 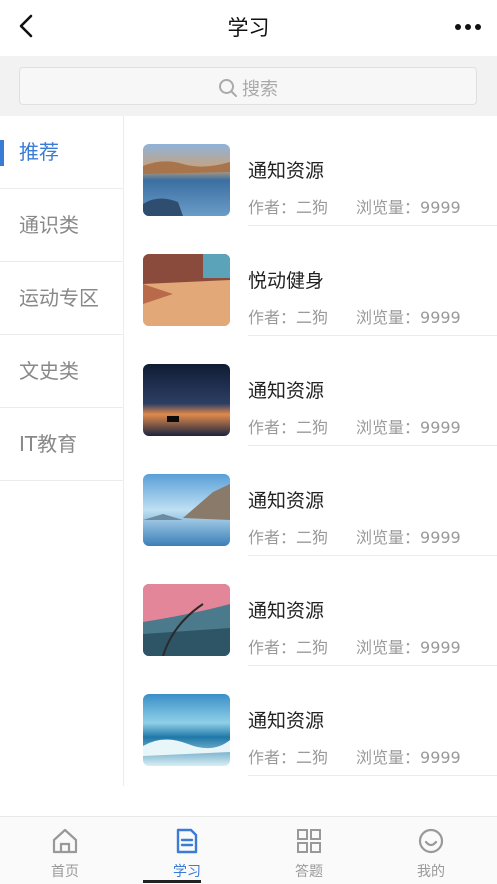 I want to click on more-dots-icon, so click(x=468, y=27).